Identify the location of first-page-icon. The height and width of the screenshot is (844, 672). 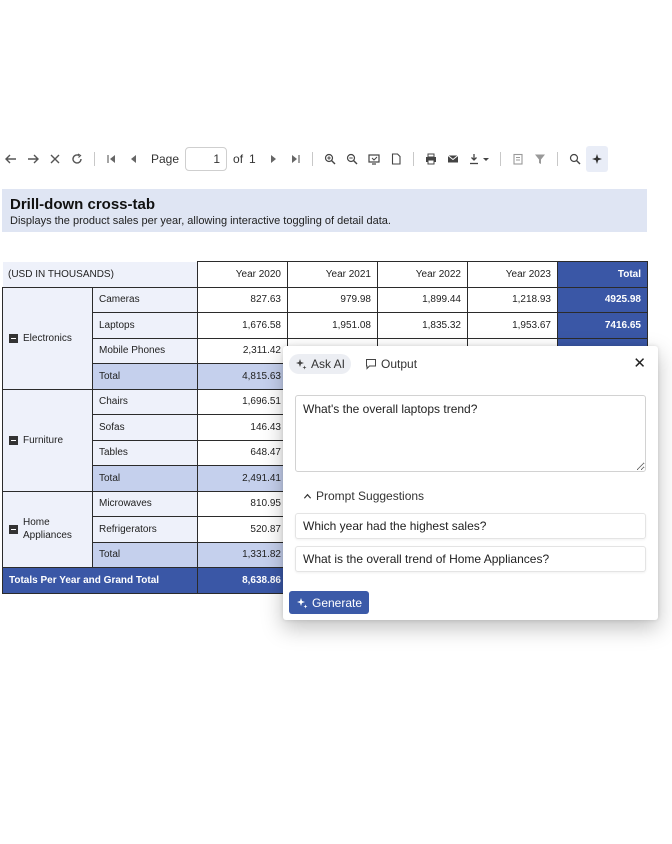
(112, 159).